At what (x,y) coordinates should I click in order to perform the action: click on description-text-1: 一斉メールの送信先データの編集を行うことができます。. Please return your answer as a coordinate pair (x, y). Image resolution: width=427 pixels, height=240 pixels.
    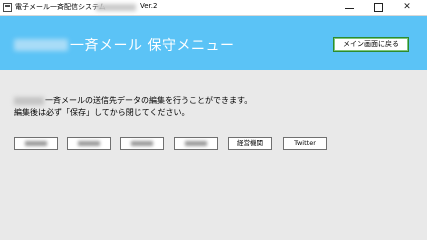
    Looking at the image, I should click on (149, 100).